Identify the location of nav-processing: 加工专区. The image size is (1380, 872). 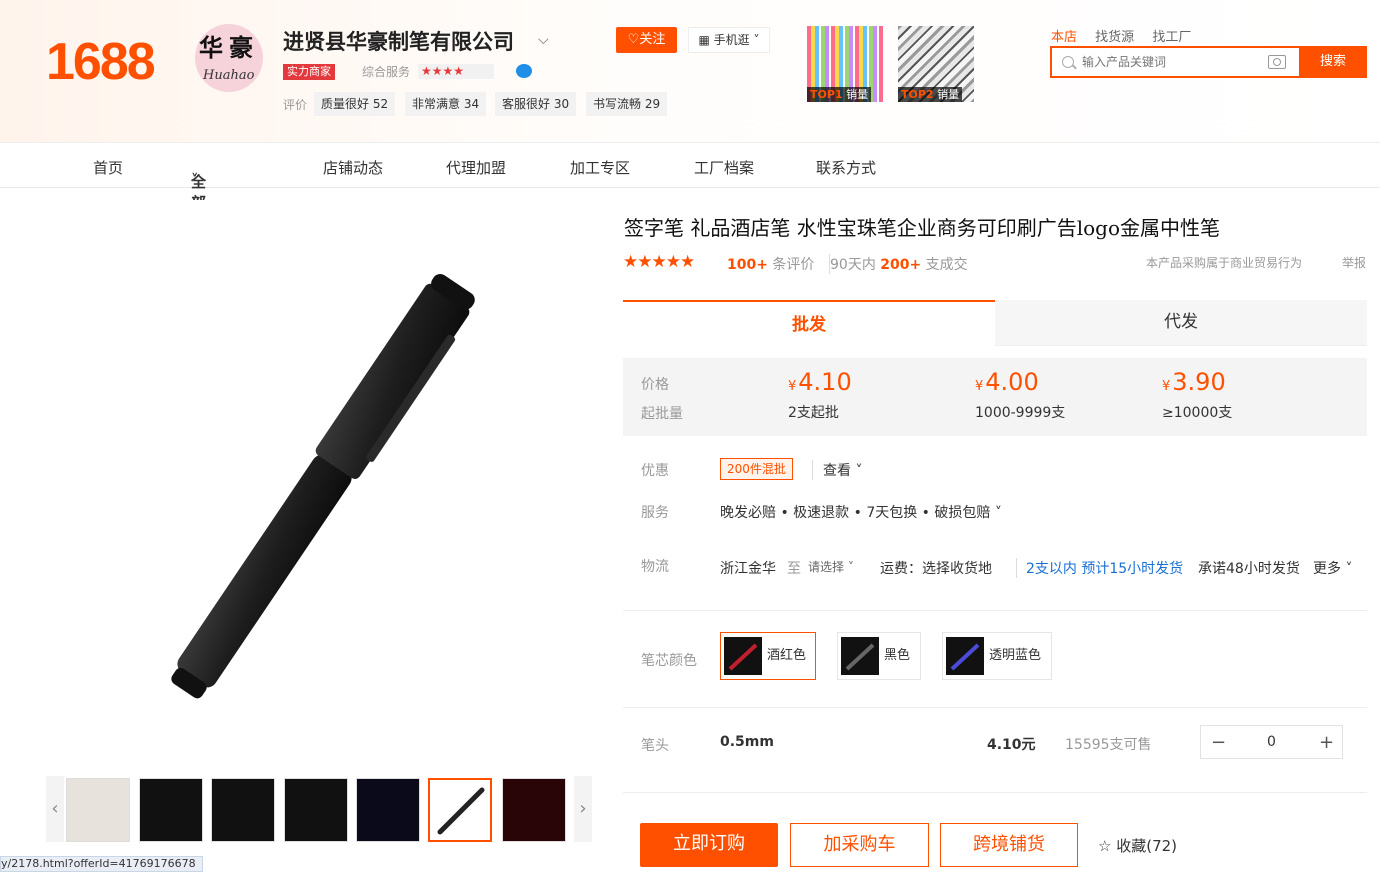
(600, 167).